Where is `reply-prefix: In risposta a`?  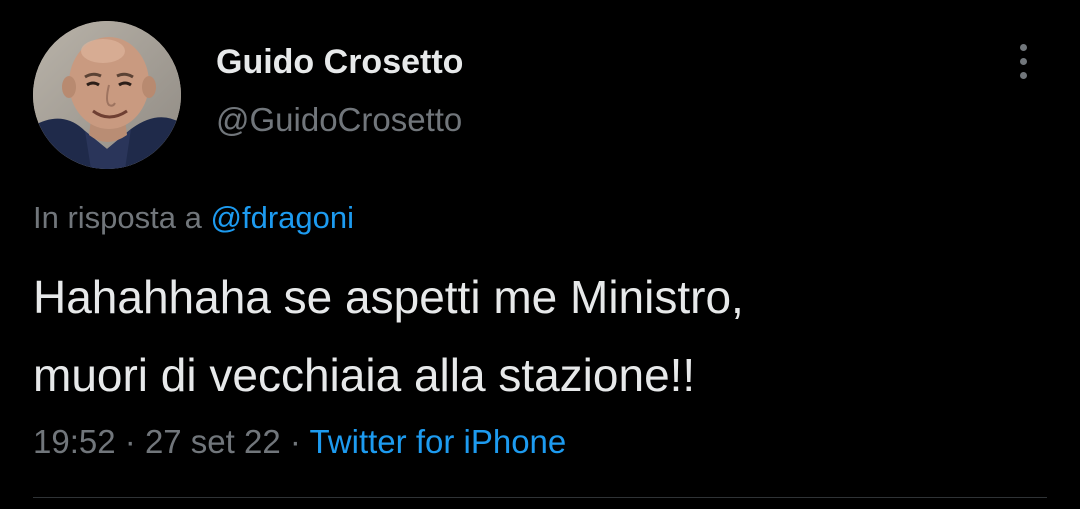
reply-prefix: In risposta a is located at coordinates (117, 217).